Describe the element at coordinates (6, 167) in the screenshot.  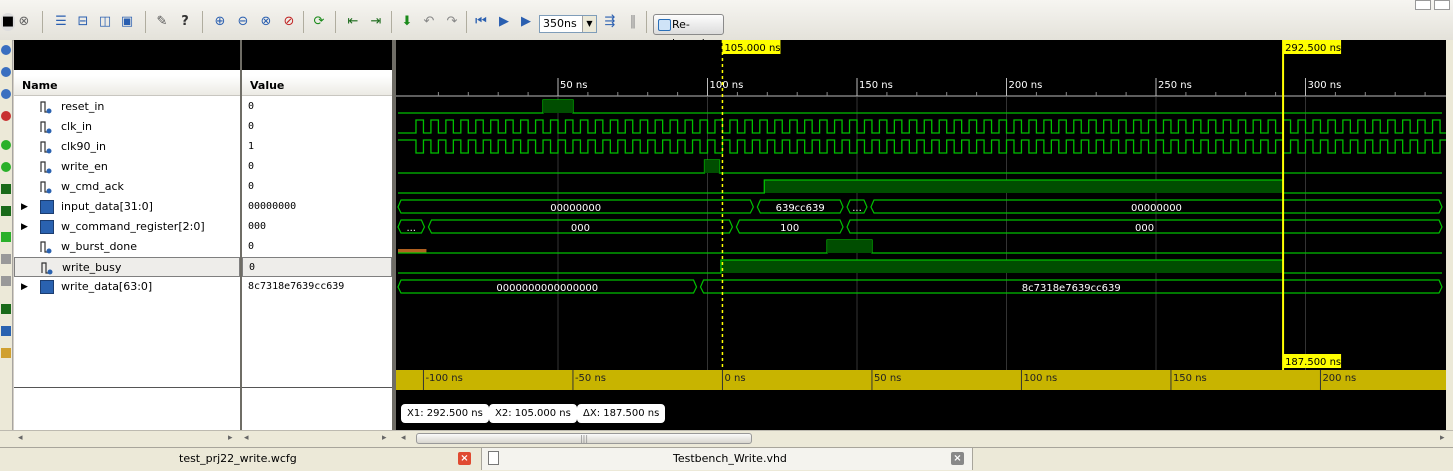
I see `go-end-strip-icon` at that location.